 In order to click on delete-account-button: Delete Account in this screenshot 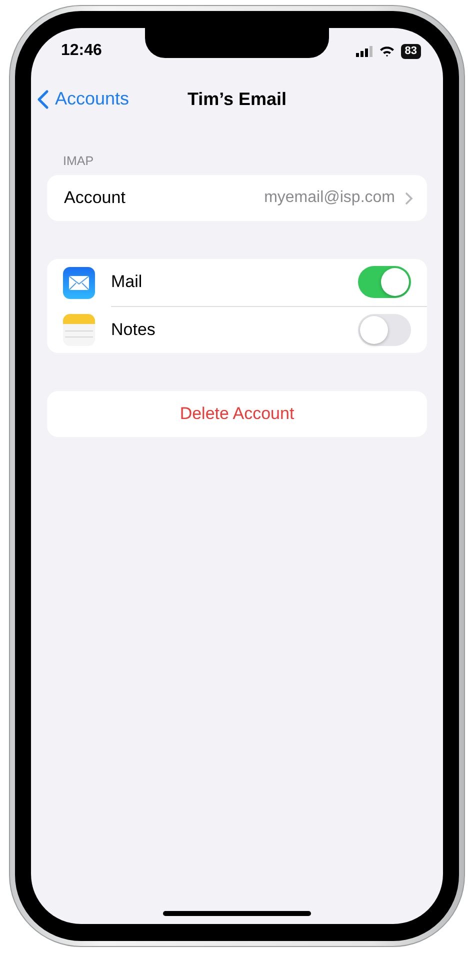, I will do `click(237, 414)`.